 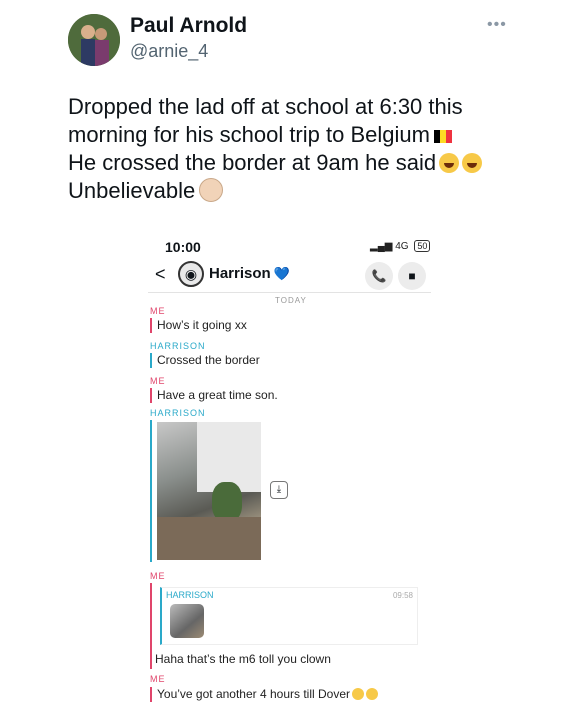 I want to click on contact-name-label: Harrison, so click(x=240, y=273).